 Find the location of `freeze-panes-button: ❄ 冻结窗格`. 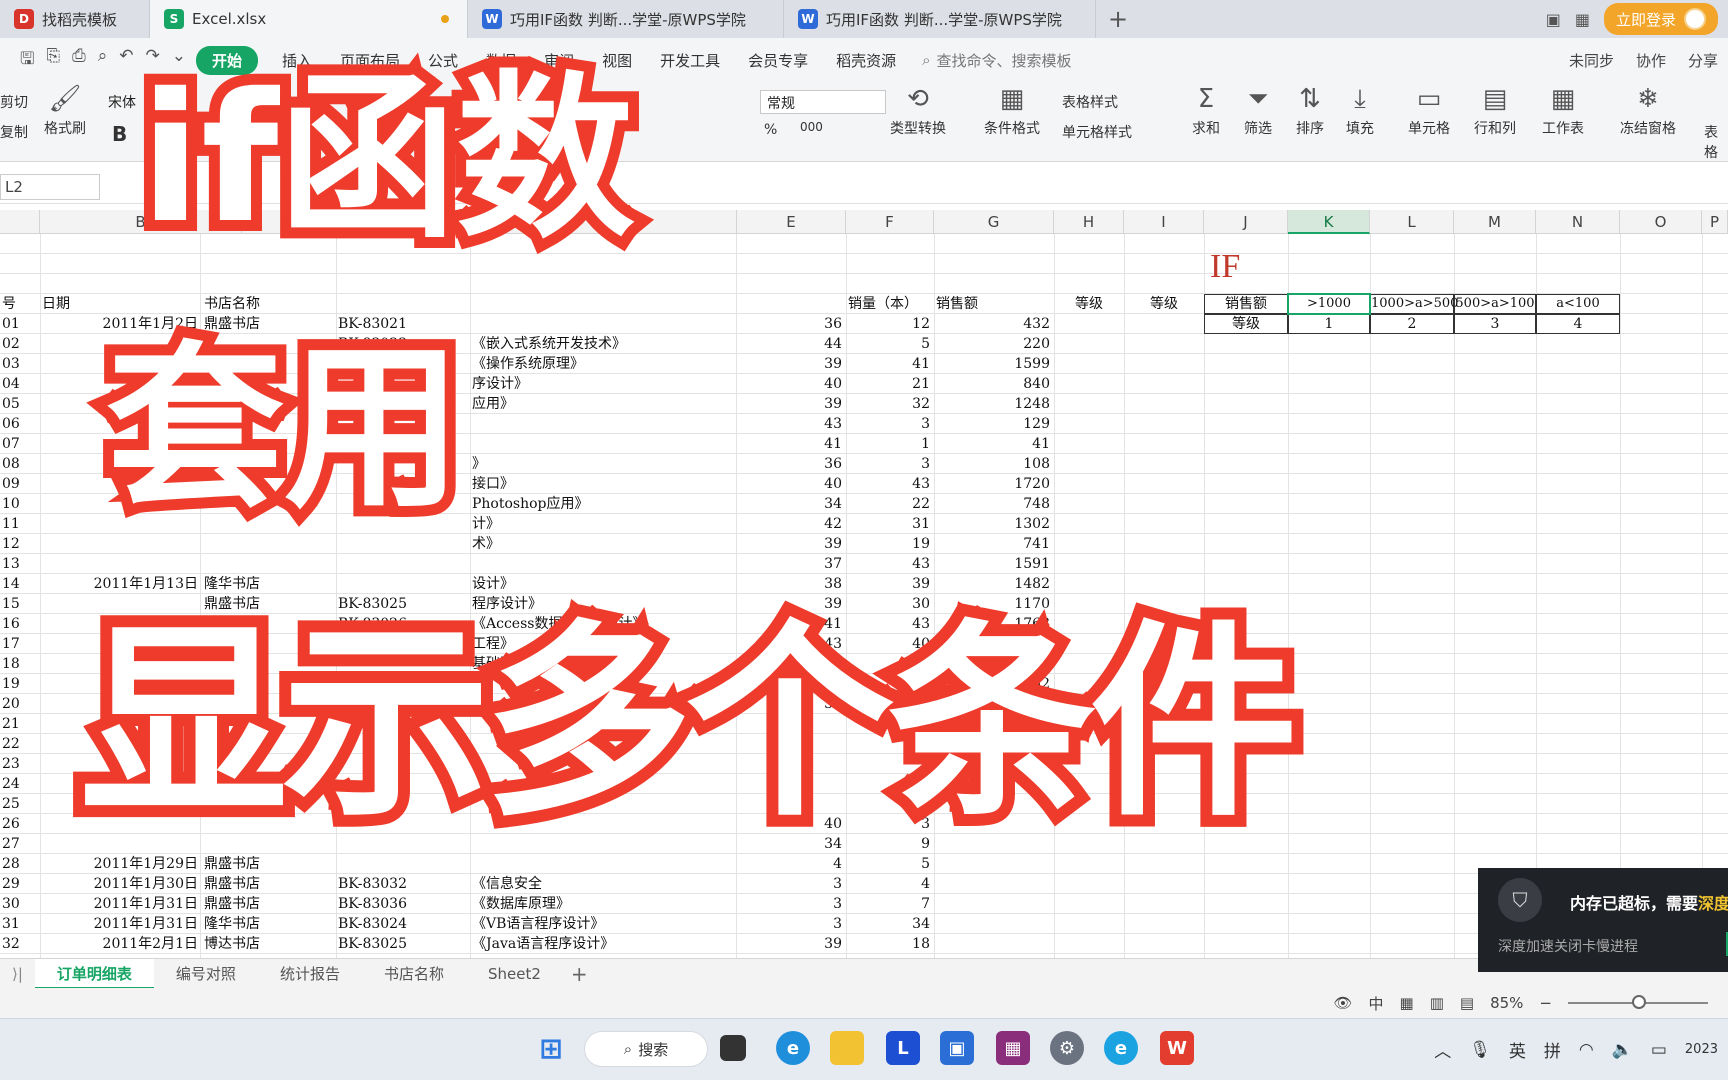

freeze-panes-button: ❄ 冻结窗格 is located at coordinates (1648, 111).